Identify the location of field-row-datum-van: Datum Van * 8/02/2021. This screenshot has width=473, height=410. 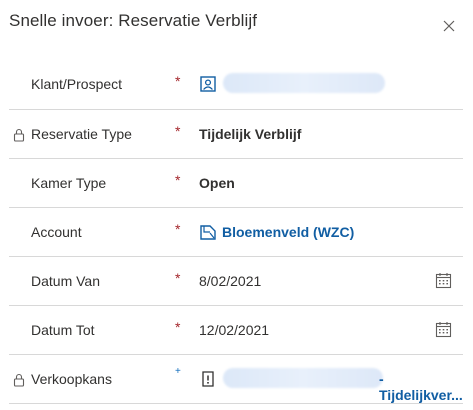
(236, 281).